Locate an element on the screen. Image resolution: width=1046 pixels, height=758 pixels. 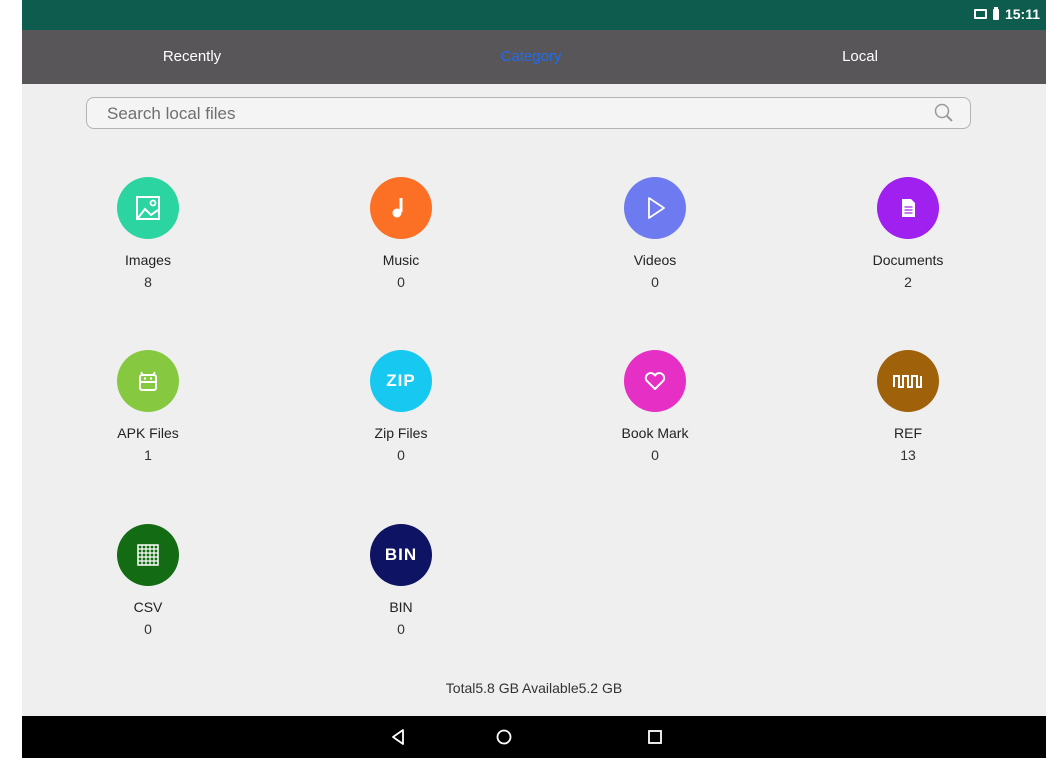
tab-local: Local is located at coordinates (860, 57).